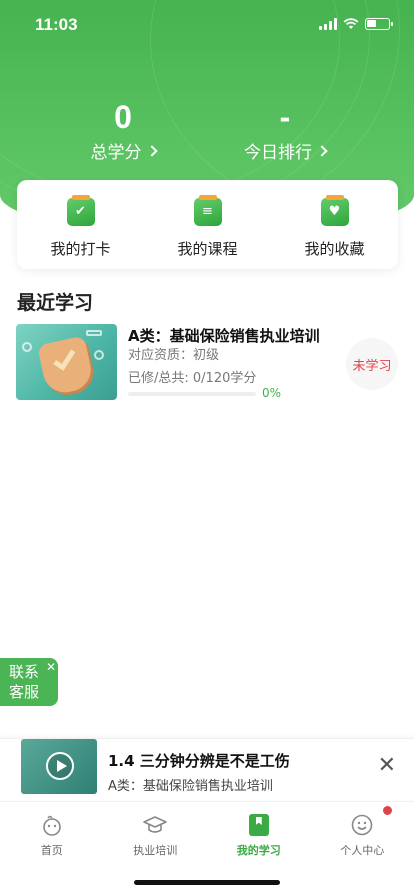  Describe the element at coordinates (259, 825) in the screenshot. I see `study-book-icon` at that location.